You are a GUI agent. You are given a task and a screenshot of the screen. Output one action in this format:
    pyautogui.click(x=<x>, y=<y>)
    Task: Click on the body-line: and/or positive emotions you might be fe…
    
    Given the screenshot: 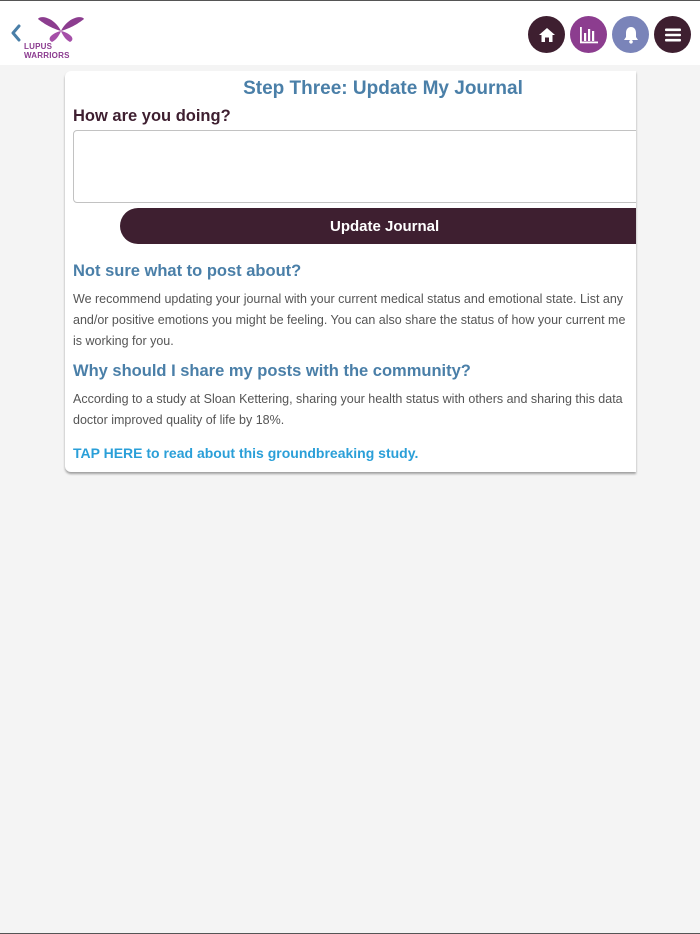 What is the action you would take?
    pyautogui.click(x=349, y=320)
    